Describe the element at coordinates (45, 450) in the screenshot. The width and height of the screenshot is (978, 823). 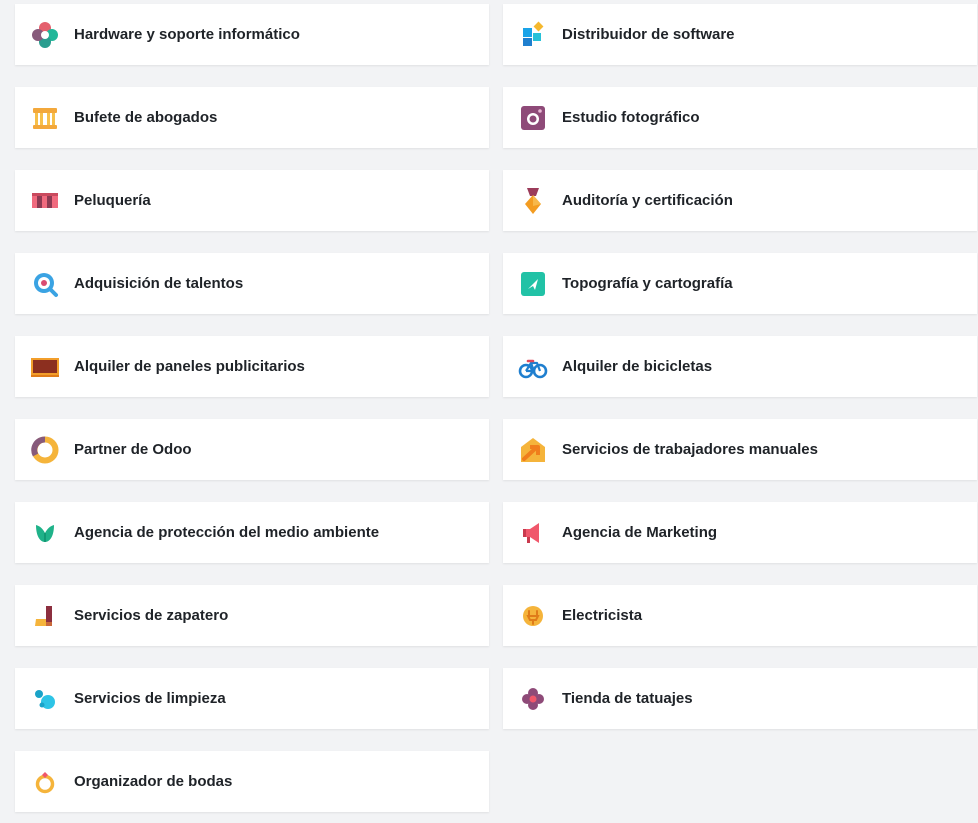
I see `odoo-ring-icon` at that location.